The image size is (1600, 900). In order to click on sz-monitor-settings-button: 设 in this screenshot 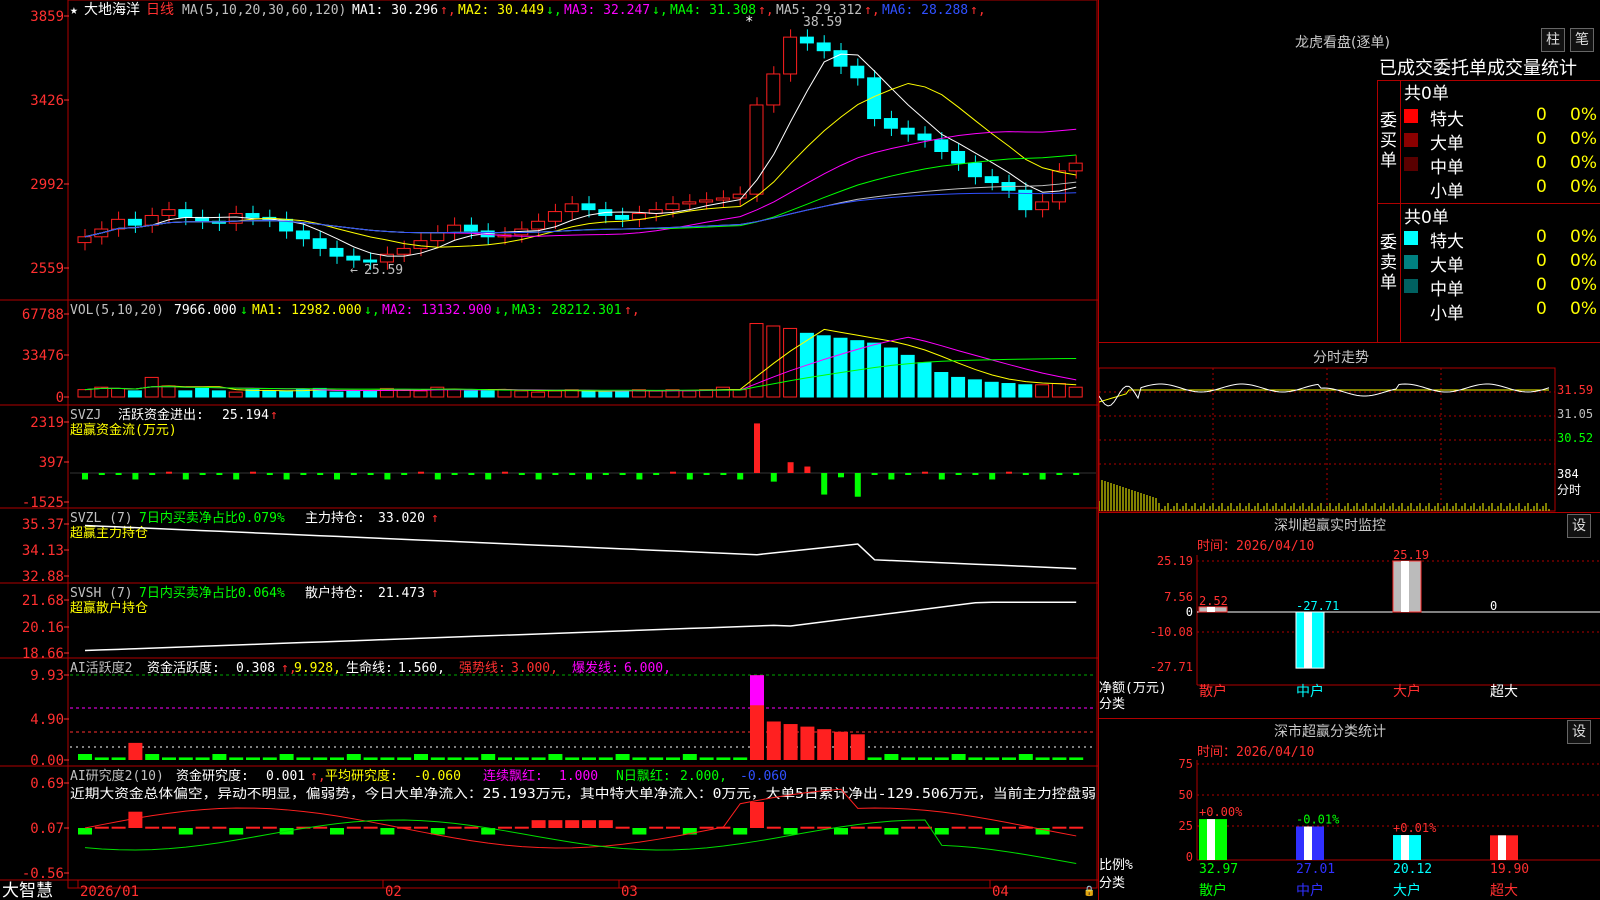, I will do `click(1579, 526)`.